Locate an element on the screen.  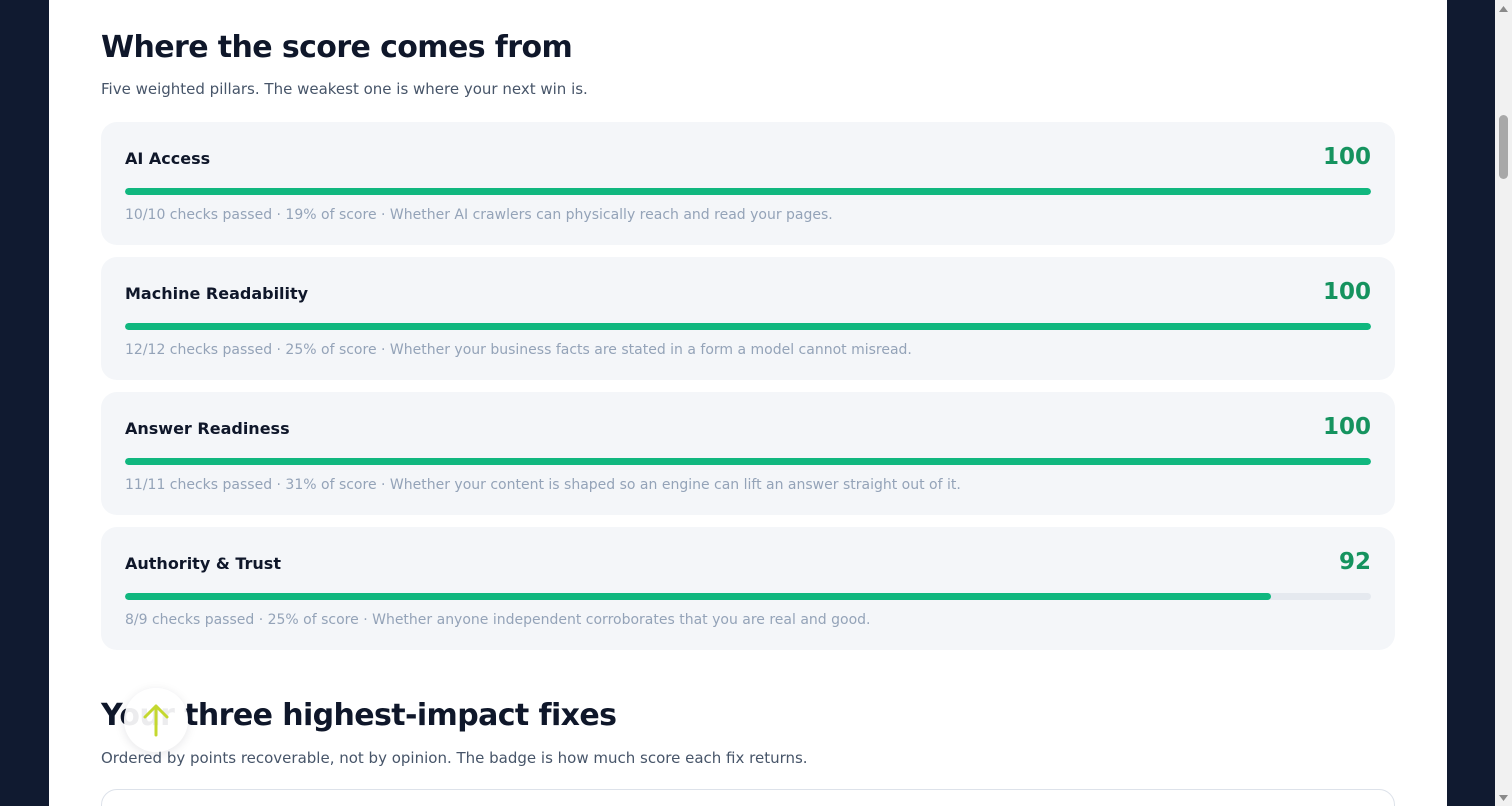
scroll-to-top-button is located at coordinates (156, 720).